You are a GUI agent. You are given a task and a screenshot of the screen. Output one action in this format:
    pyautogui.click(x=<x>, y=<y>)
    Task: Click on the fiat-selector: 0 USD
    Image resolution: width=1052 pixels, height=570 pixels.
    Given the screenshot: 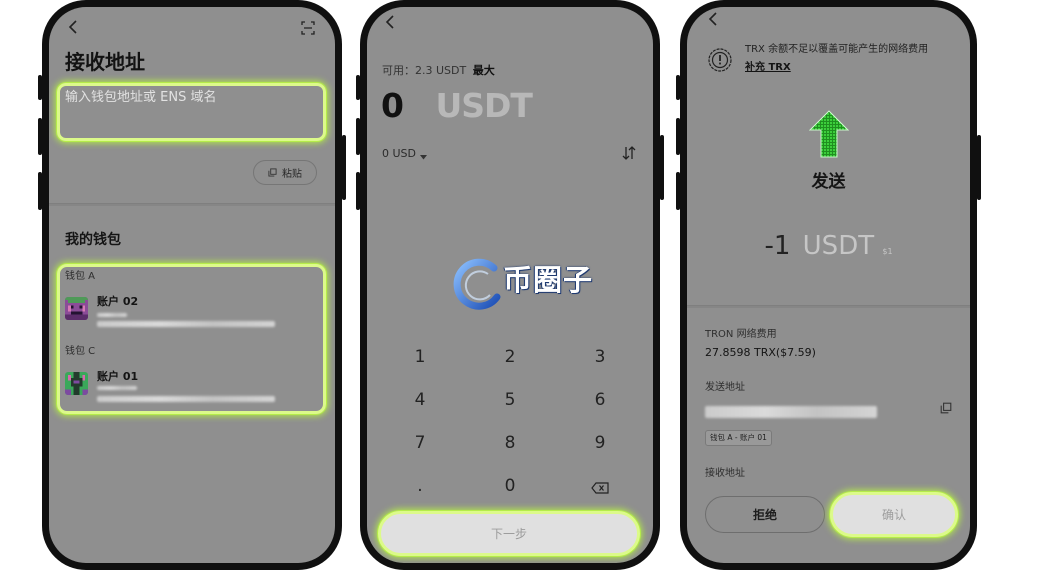 What is the action you would take?
    pyautogui.click(x=404, y=153)
    